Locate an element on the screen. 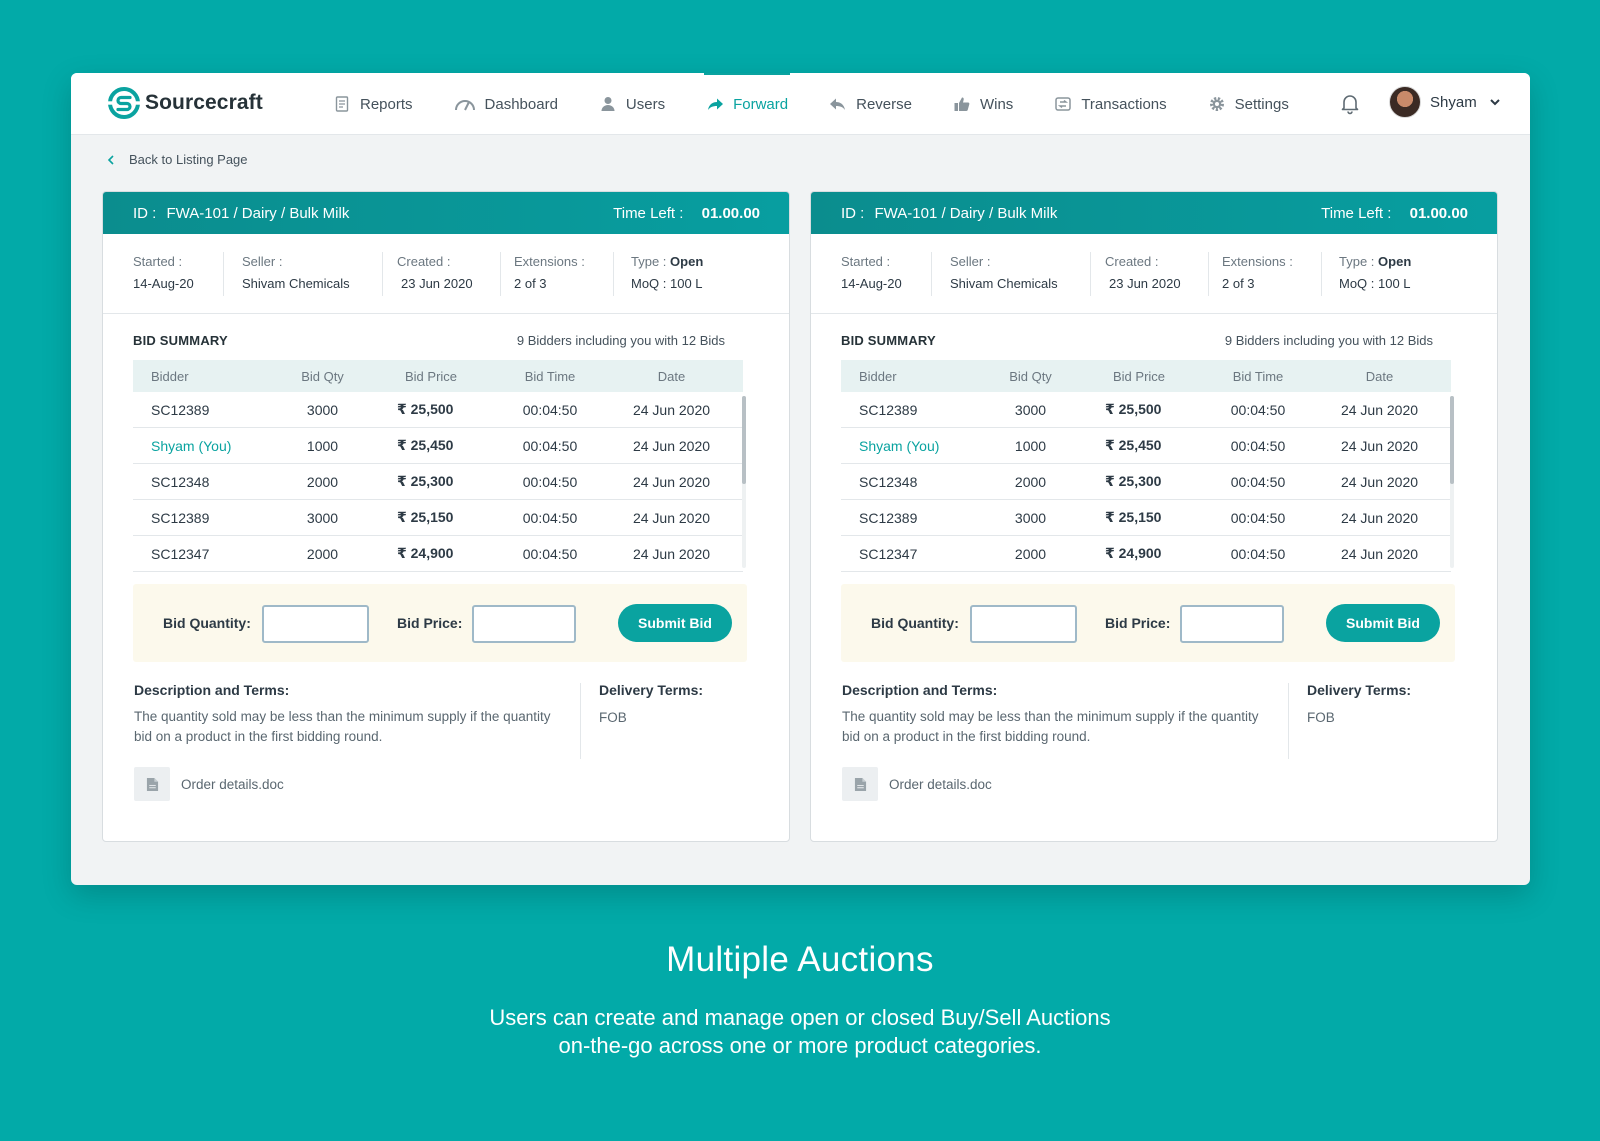 The height and width of the screenshot is (1141, 1600). brand-logo: Sourcecraft is located at coordinates (185, 103).